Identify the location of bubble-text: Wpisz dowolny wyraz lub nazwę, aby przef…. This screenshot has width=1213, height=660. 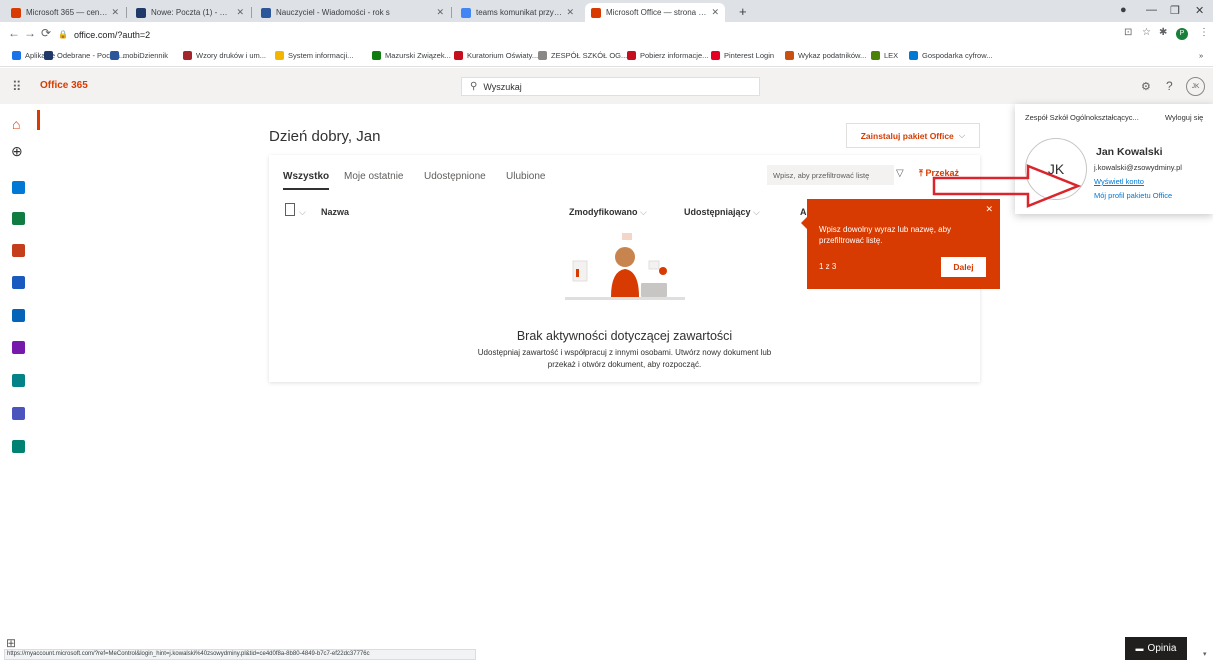
(885, 235).